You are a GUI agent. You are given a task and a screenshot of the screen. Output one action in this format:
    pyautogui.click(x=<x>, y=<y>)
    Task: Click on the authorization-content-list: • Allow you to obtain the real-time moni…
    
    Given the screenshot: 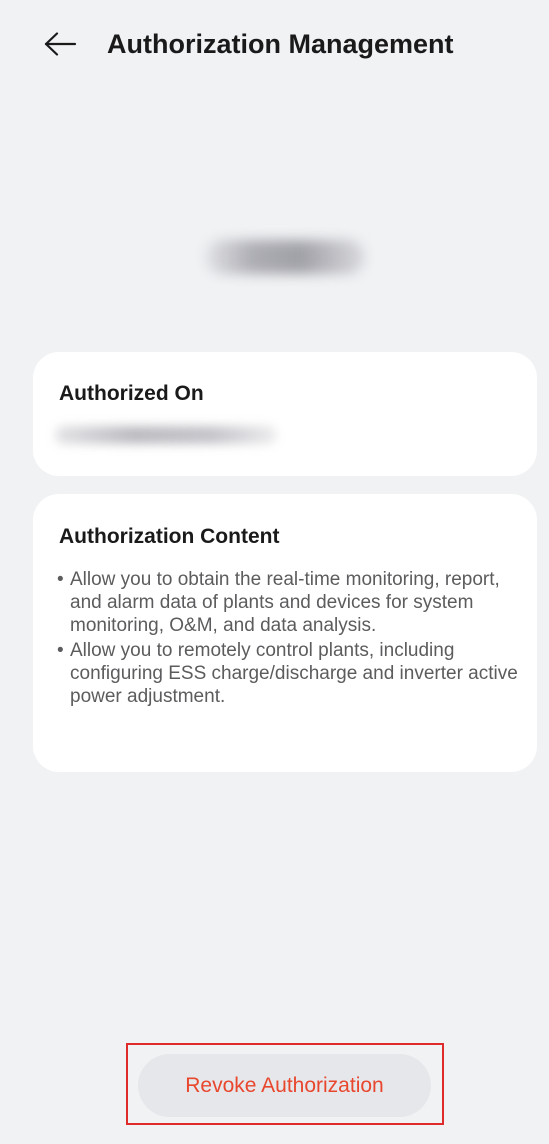 What is the action you would take?
    pyautogui.click(x=292, y=639)
    